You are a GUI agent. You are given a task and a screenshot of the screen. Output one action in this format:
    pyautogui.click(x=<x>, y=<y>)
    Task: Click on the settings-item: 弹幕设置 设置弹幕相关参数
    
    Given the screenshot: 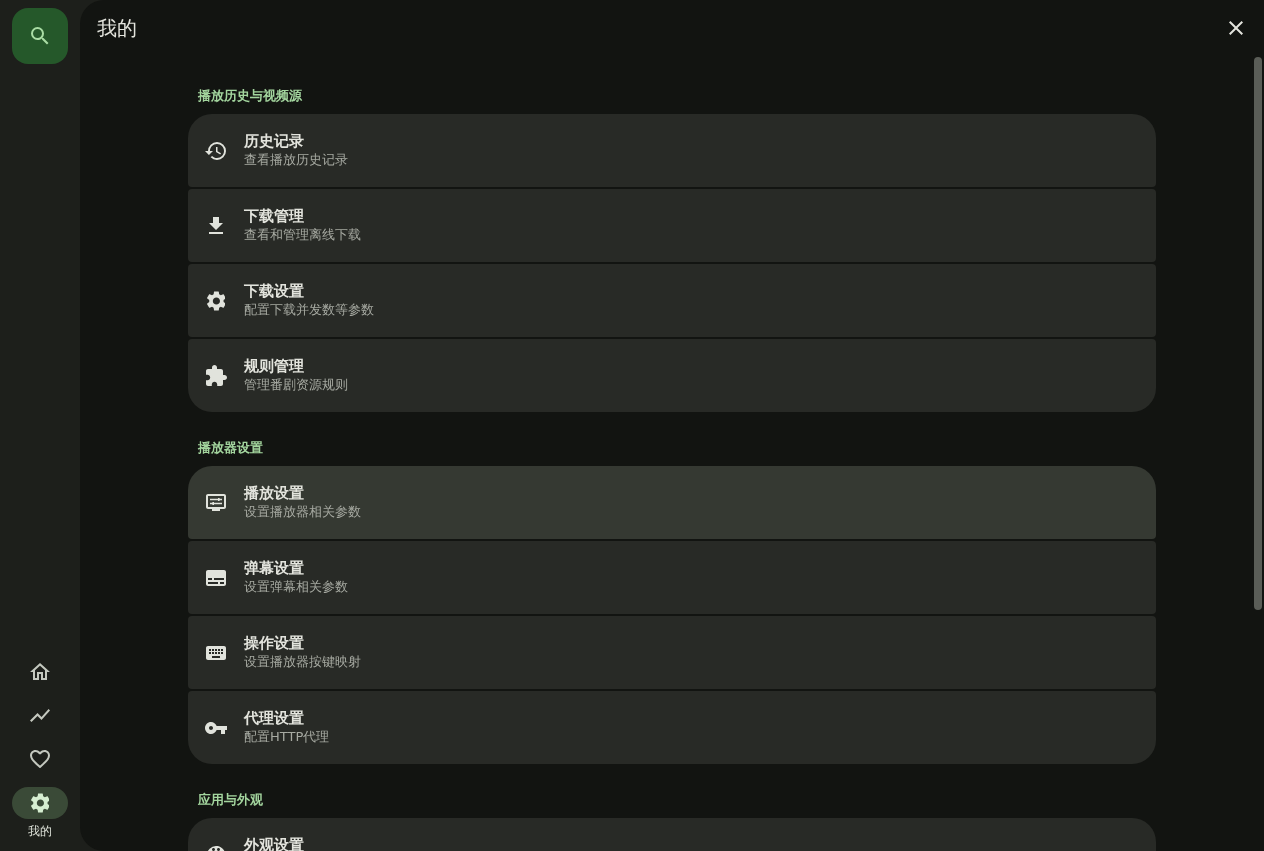 What is the action you would take?
    pyautogui.click(x=672, y=577)
    